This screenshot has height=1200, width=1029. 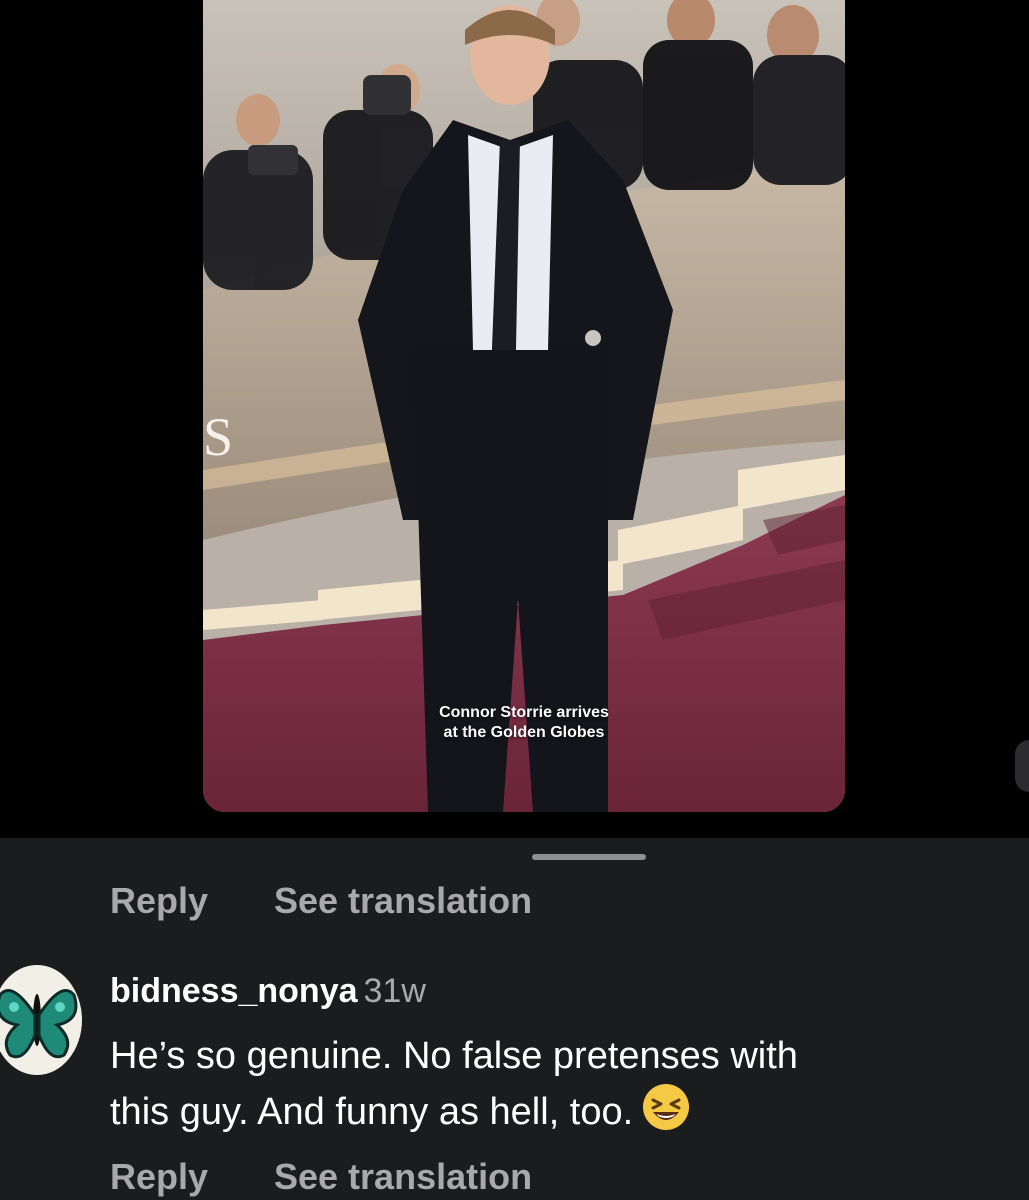 What do you see at coordinates (524, 732) in the screenshot?
I see `caption-line-2: at the Golden Globes` at bounding box center [524, 732].